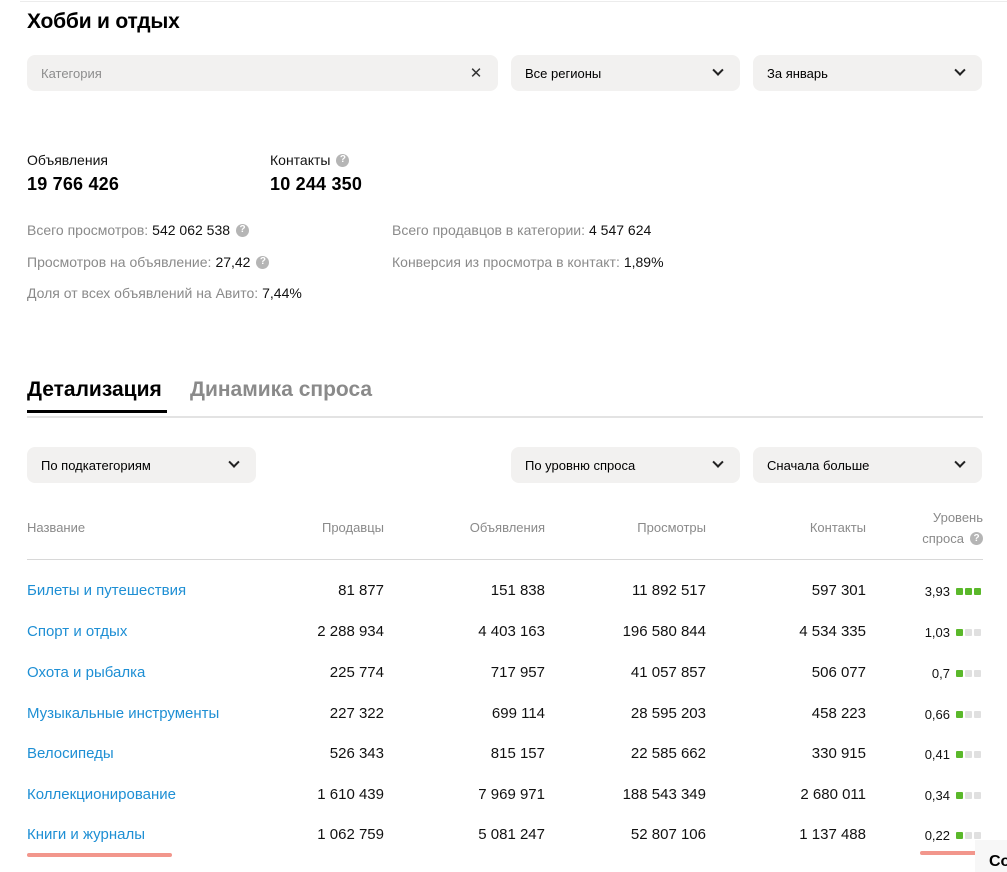 The image size is (1007, 872). Describe the element at coordinates (56, 527) in the screenshot. I see `header-name: Название` at that location.